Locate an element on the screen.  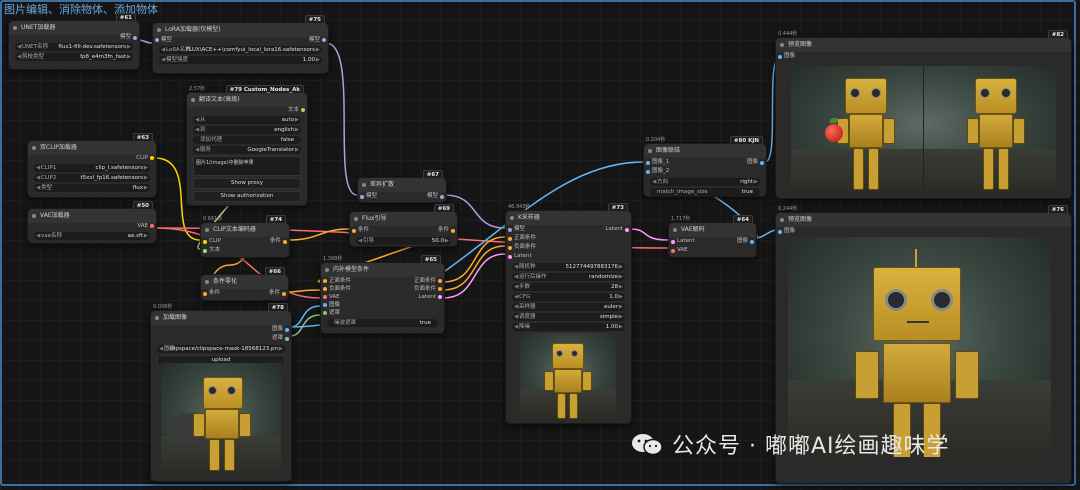
io-image2: 图像_2 is located at coordinates (705, 171).